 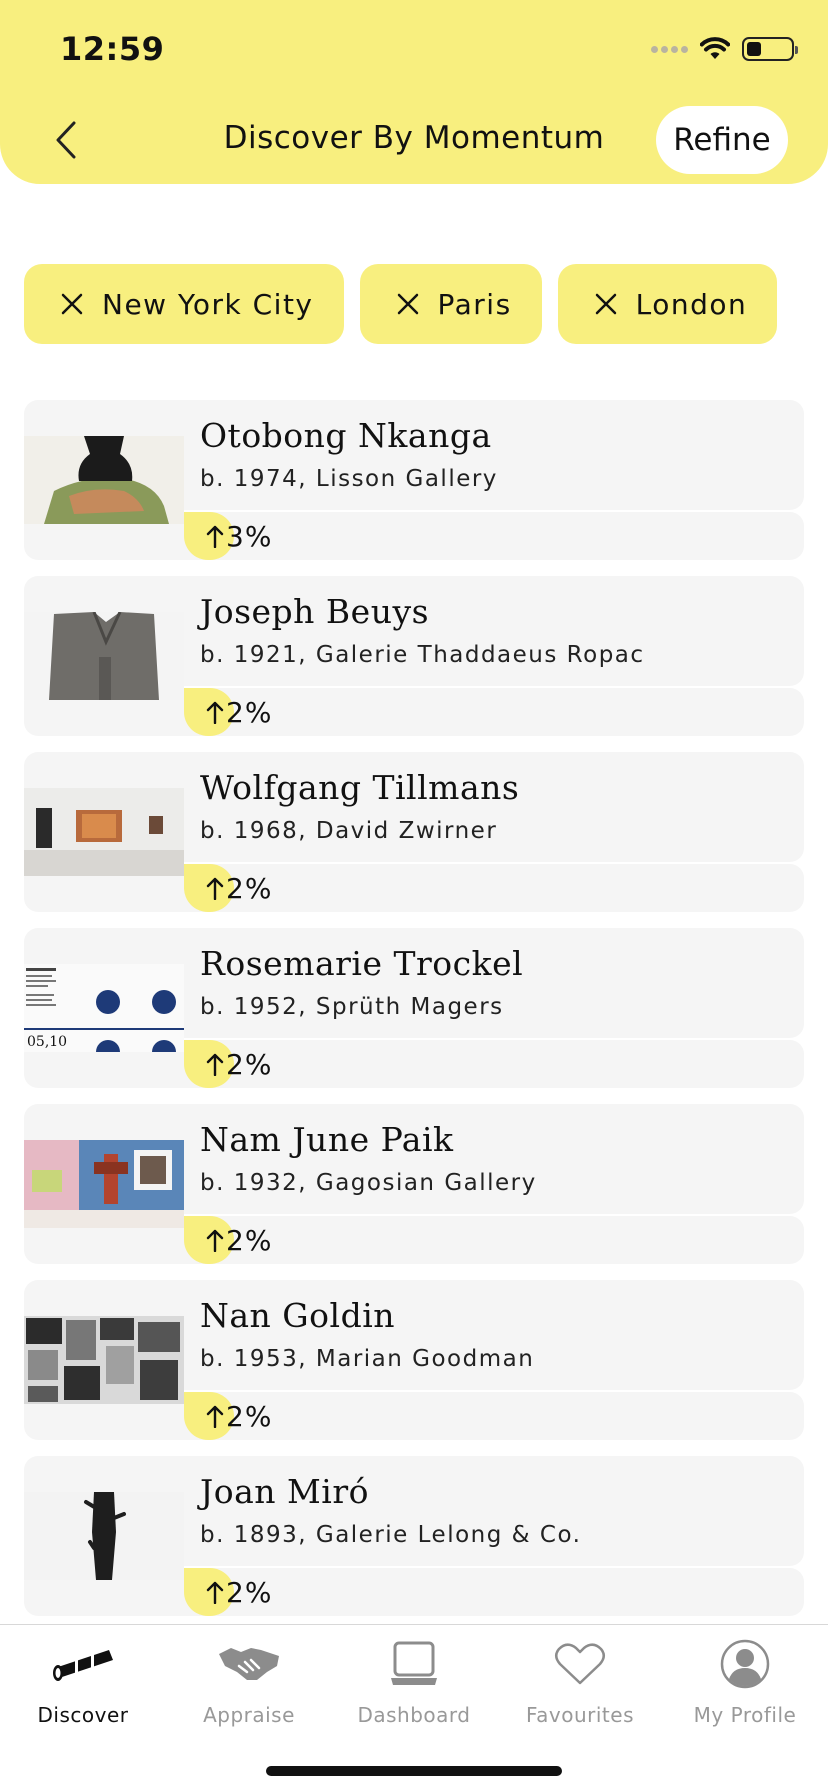 What do you see at coordinates (367, 1359) in the screenshot?
I see `artist-meta: b. 1953, Marian Goodman` at bounding box center [367, 1359].